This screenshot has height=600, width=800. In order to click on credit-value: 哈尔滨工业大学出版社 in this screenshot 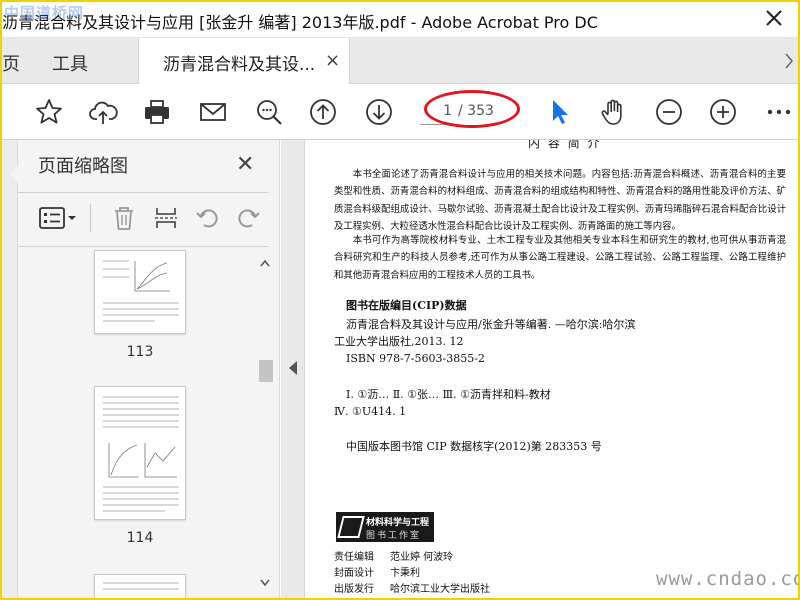, I will do `click(440, 589)`.